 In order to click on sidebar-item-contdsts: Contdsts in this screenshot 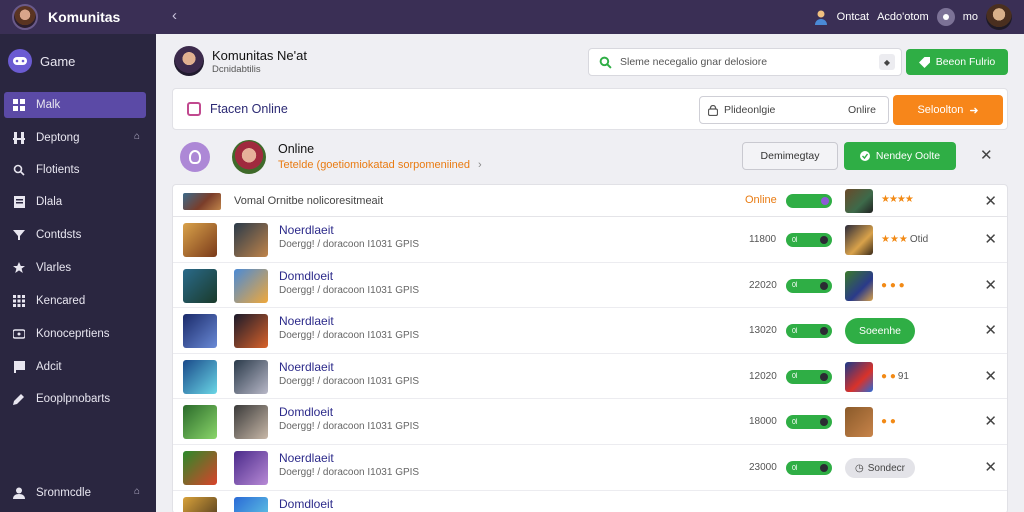, I will do `click(75, 235)`.